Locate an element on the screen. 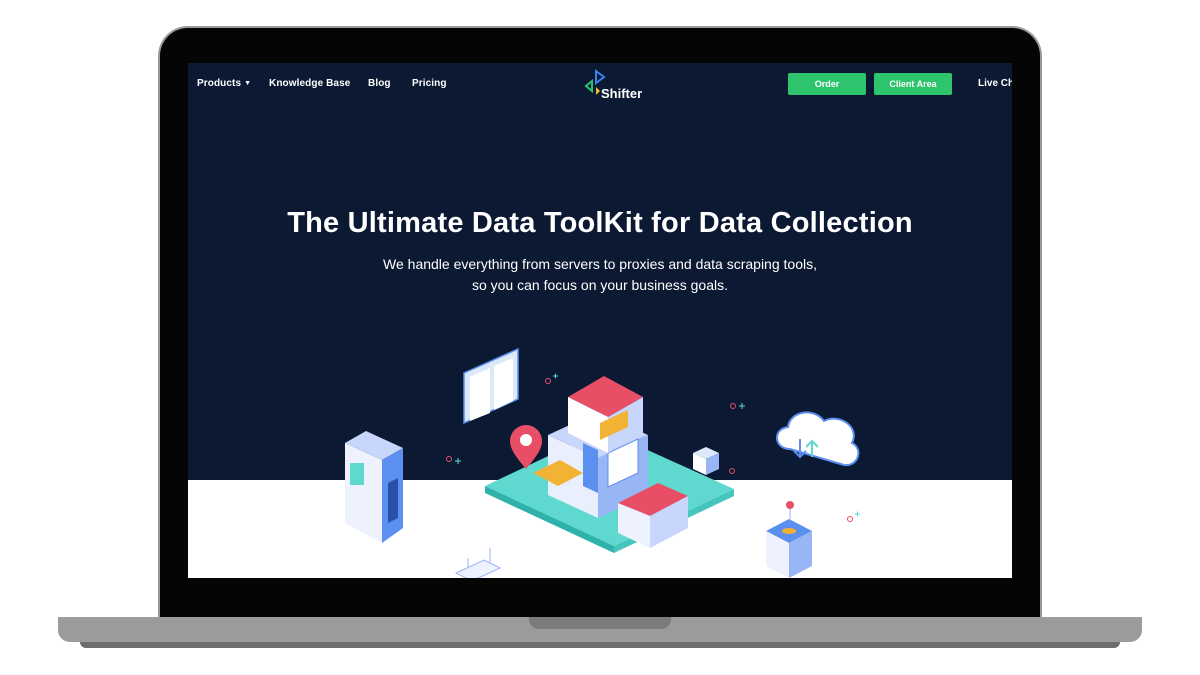  nav-knowledge-base: Knowledge Base is located at coordinates (309, 83).